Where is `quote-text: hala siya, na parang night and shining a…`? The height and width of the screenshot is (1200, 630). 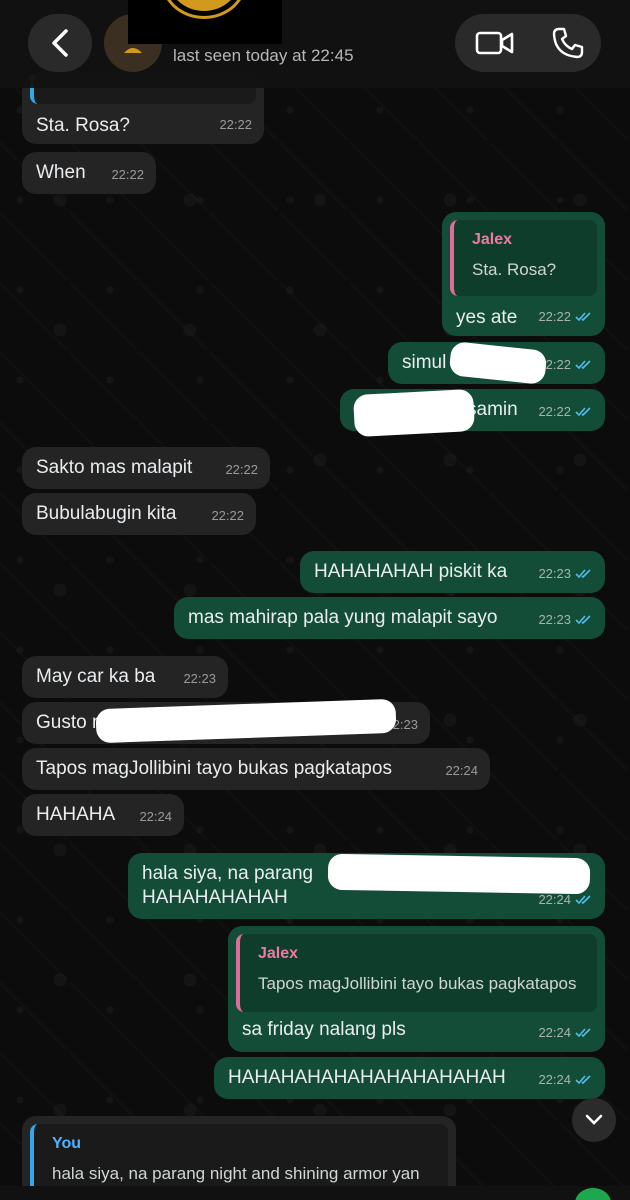 quote-text: hala siya, na parang night and shining a… is located at coordinates (236, 1173).